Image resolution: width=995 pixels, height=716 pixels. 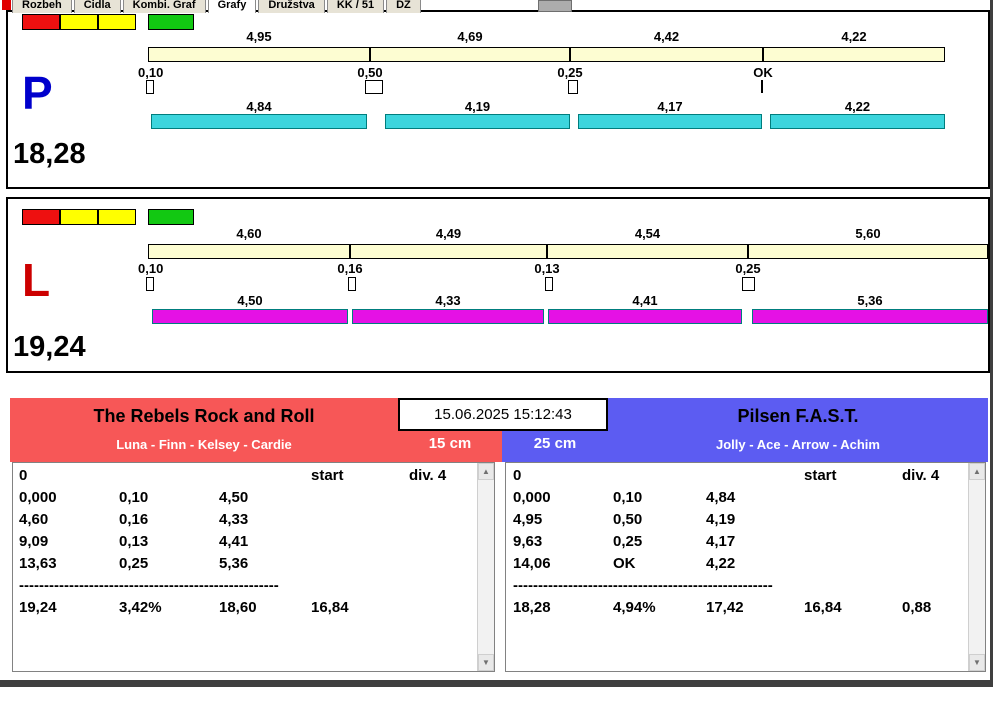 What do you see at coordinates (232, 6) in the screenshot?
I see `tab-grafy: Grafy` at bounding box center [232, 6].